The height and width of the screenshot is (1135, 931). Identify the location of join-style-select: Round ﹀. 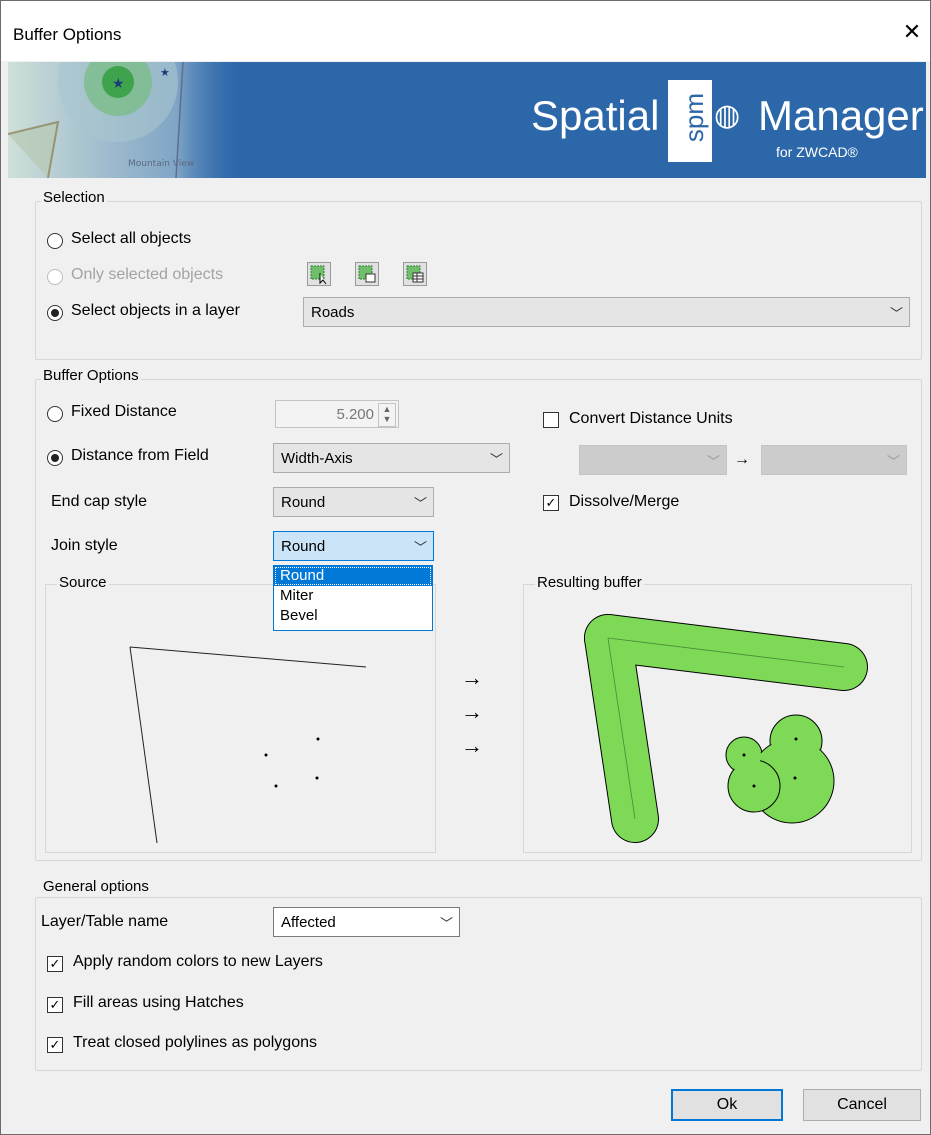
(353, 546).